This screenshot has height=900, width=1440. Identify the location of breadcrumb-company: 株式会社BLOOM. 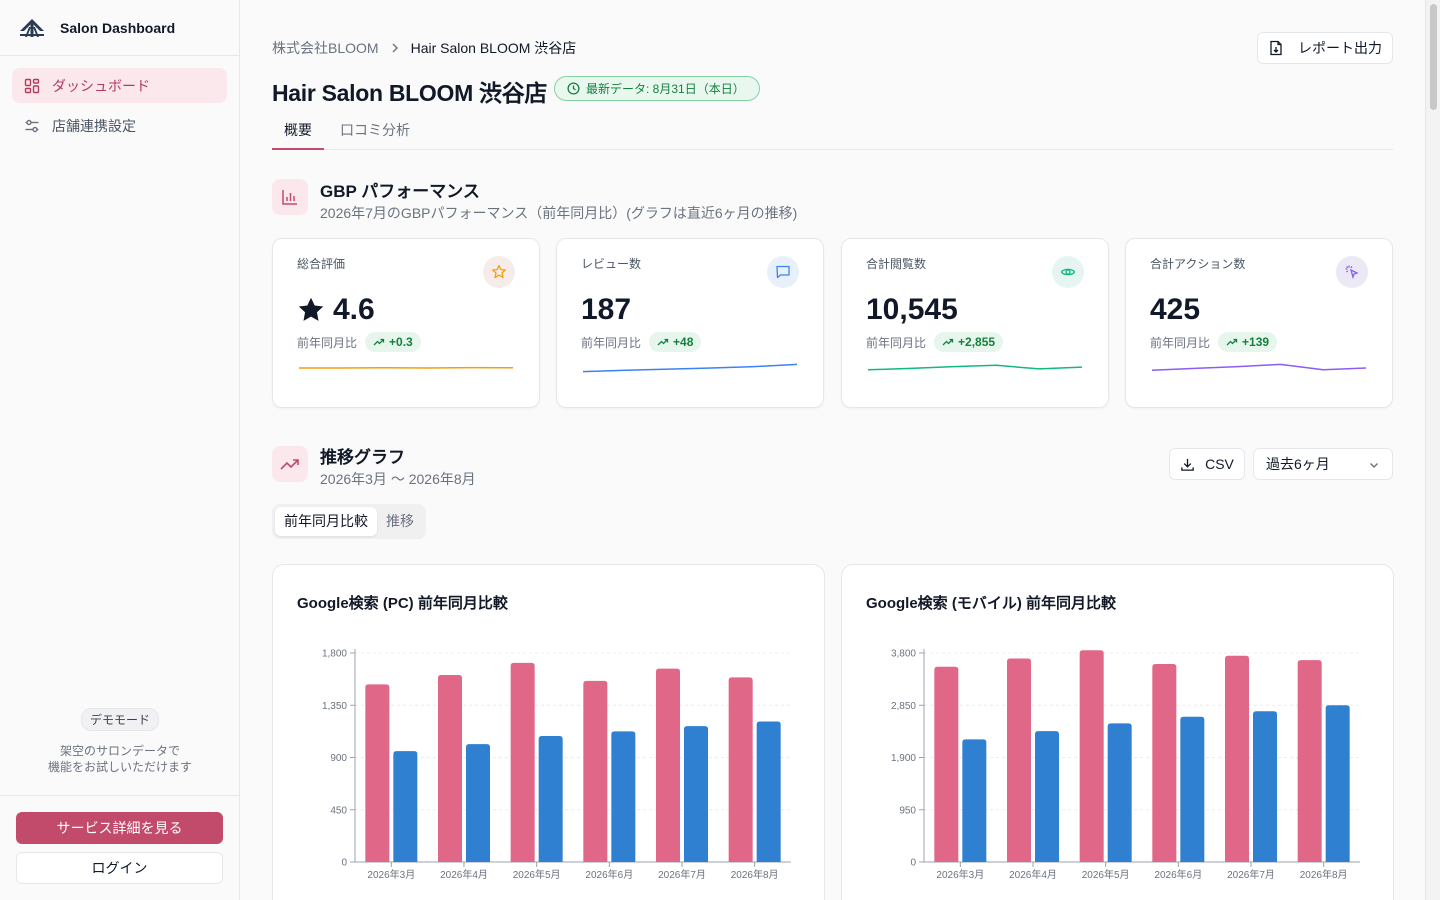
(325, 48).